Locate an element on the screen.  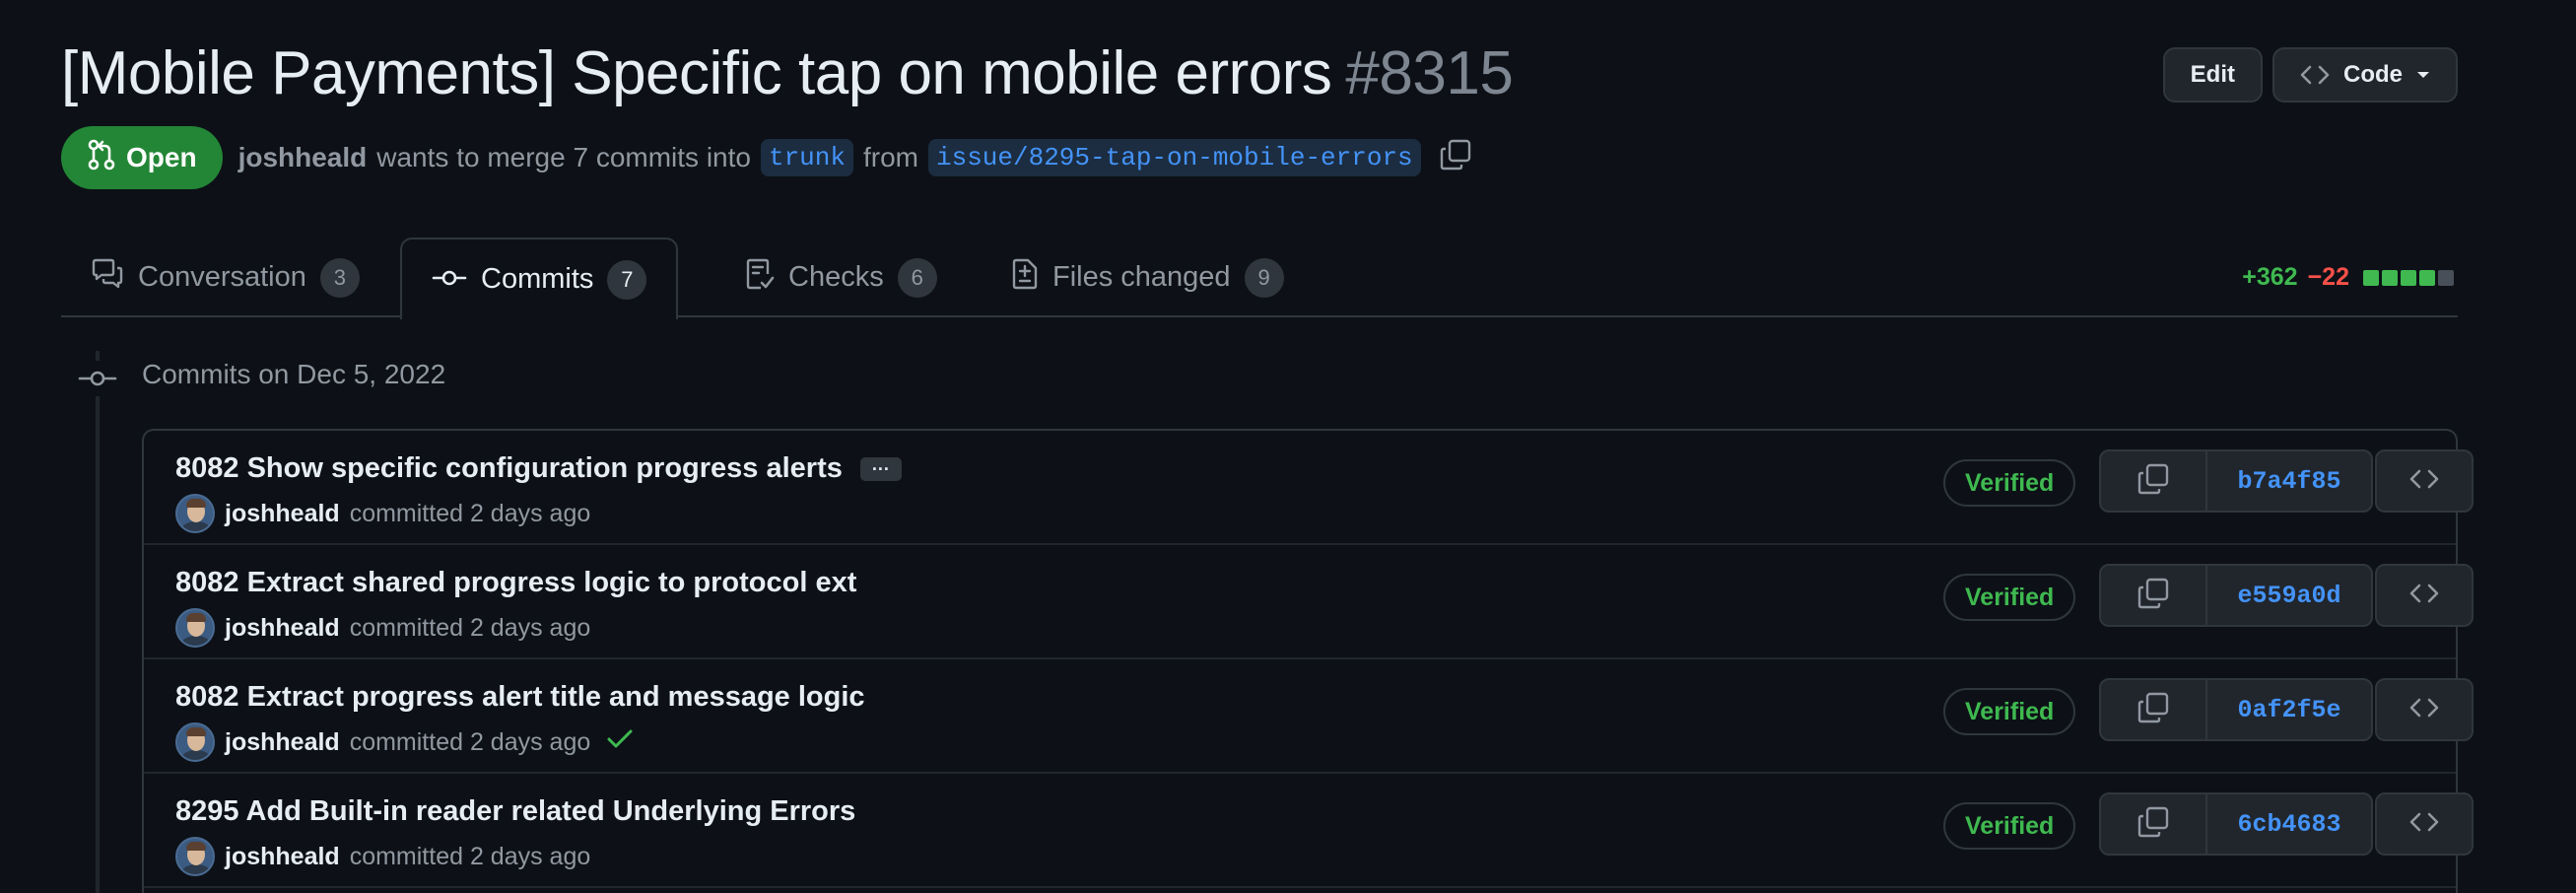
sha-button-group: b7a4f85 is located at coordinates (2236, 481).